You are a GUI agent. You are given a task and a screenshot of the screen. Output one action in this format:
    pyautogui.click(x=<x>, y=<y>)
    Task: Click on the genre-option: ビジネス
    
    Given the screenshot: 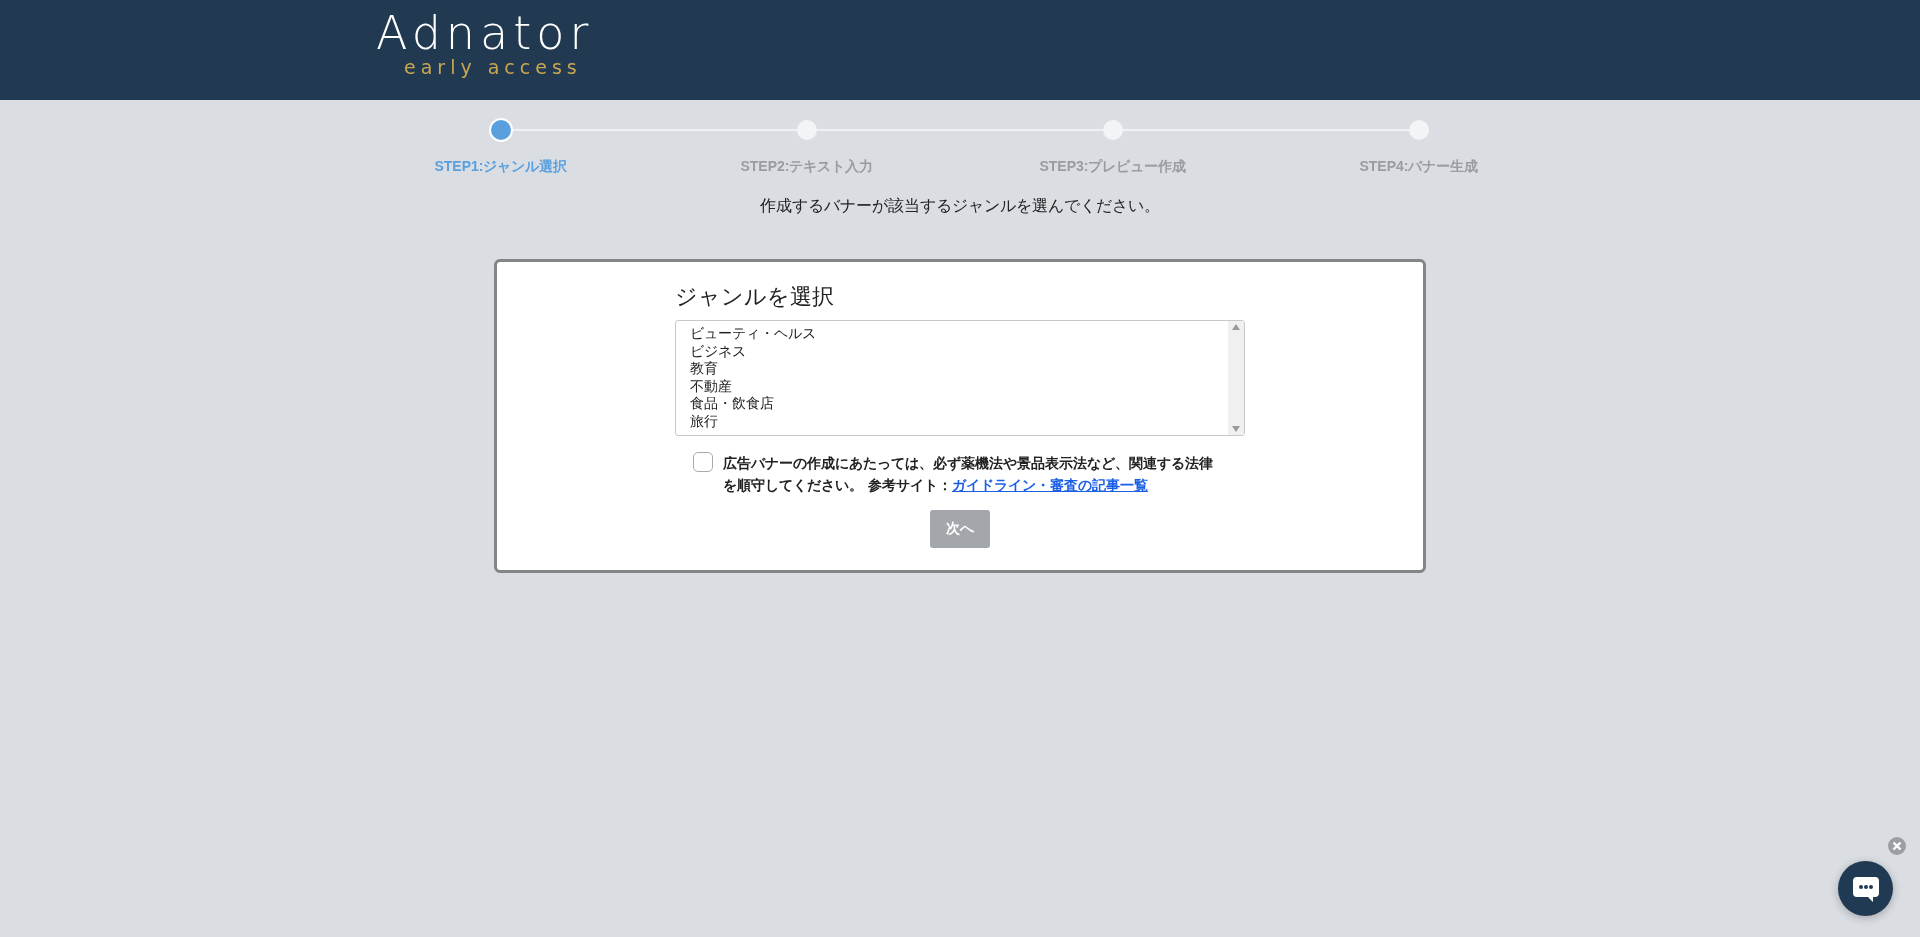 What is the action you would take?
    pyautogui.click(x=718, y=351)
    